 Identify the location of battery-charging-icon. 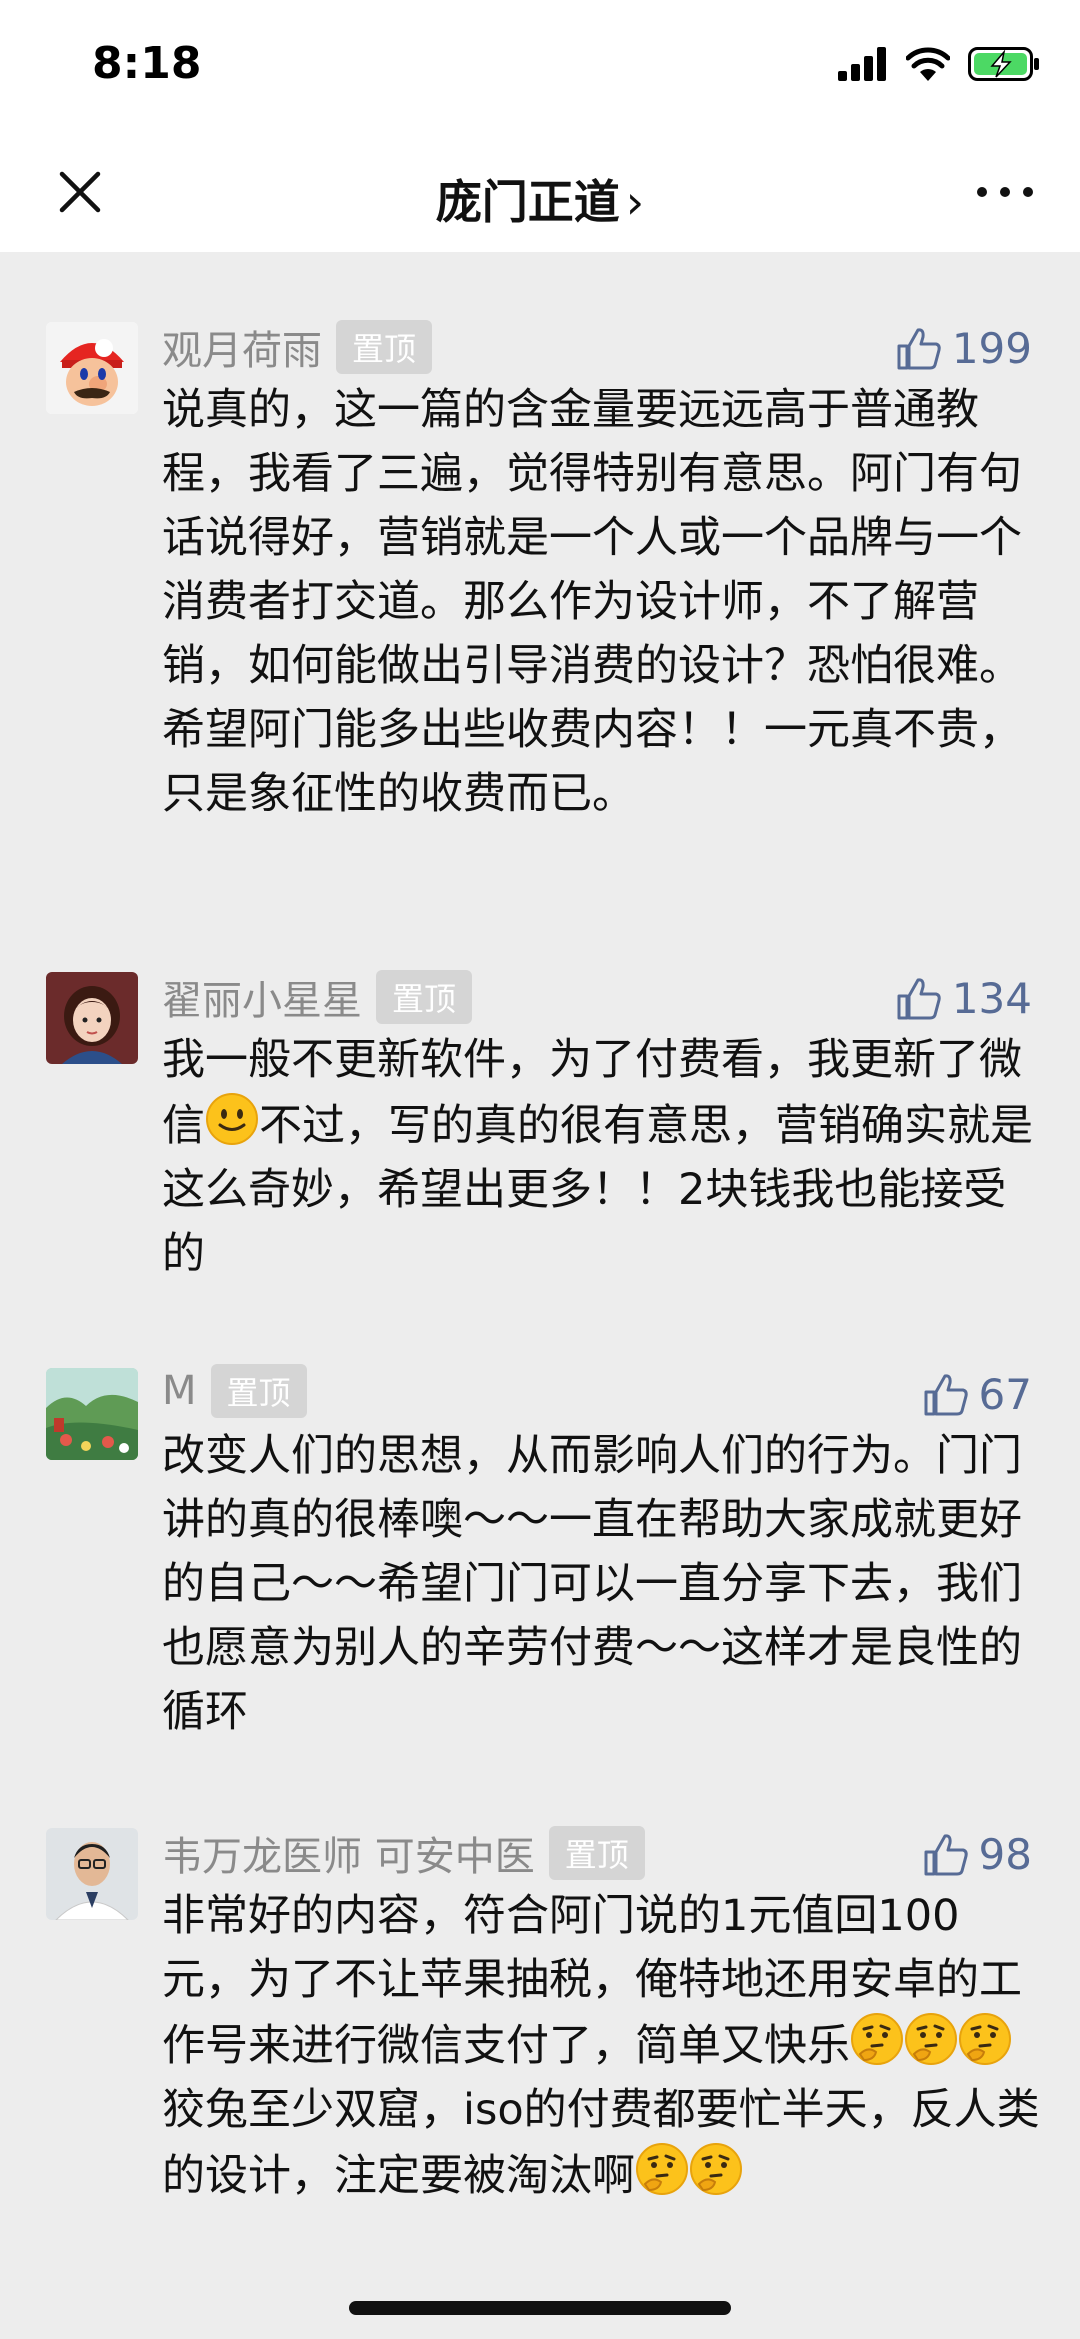
(1003, 64).